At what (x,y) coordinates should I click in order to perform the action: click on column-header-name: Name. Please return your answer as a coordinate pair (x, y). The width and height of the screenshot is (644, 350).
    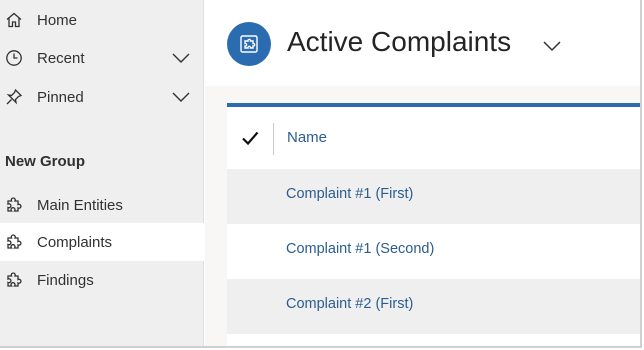
    Looking at the image, I should click on (307, 137).